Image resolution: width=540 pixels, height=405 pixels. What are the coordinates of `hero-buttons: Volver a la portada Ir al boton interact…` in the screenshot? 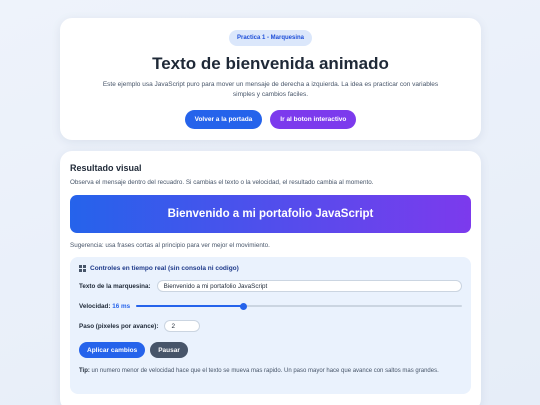 It's located at (270, 119).